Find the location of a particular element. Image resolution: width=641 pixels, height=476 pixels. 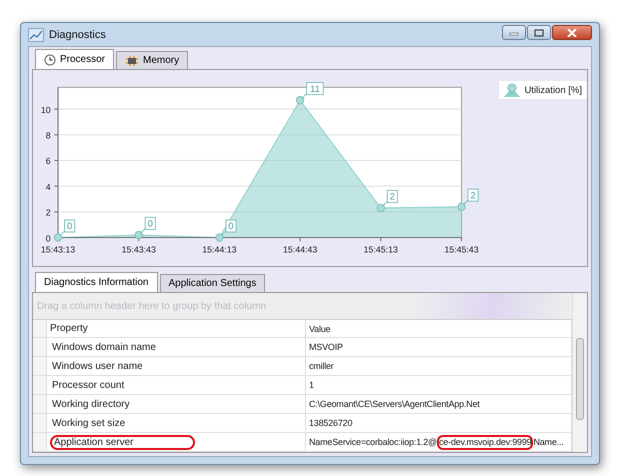

value-label: 11 is located at coordinates (313, 90).